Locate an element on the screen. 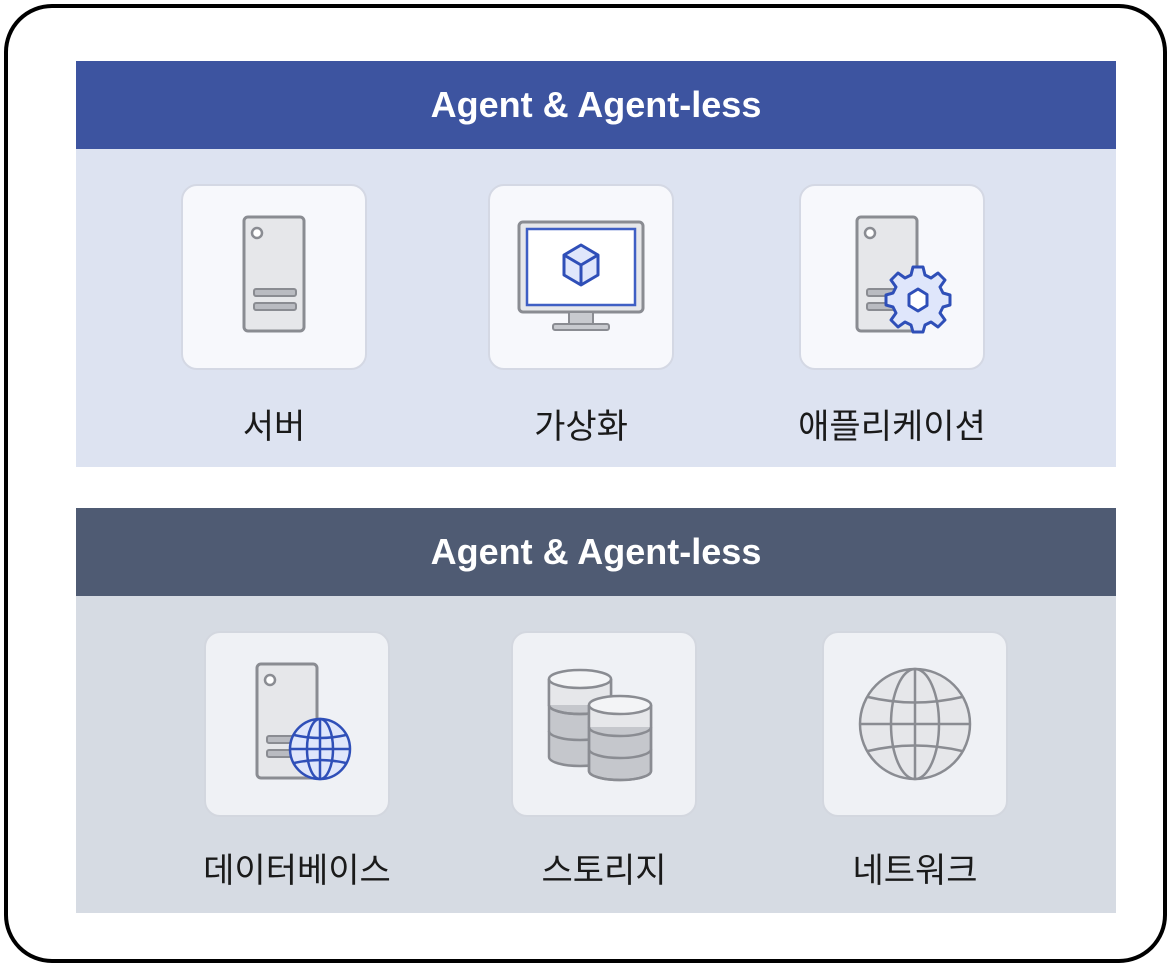 This screenshot has height=967, width=1171. application-label: 애플리케이션 is located at coordinates (892, 427).